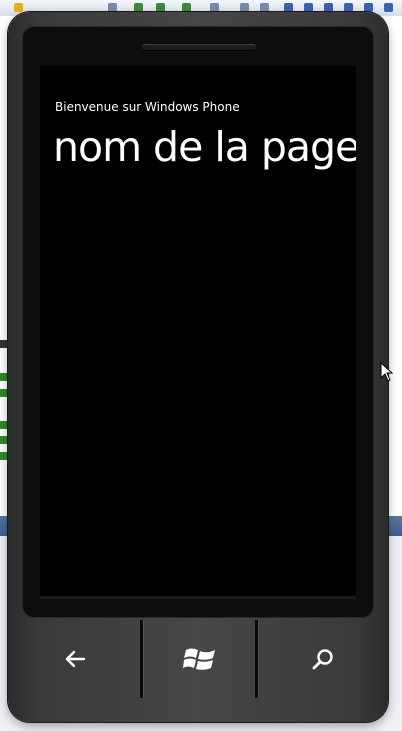 This screenshot has height=731, width=402. I want to click on windows-logo-icon, so click(199, 661).